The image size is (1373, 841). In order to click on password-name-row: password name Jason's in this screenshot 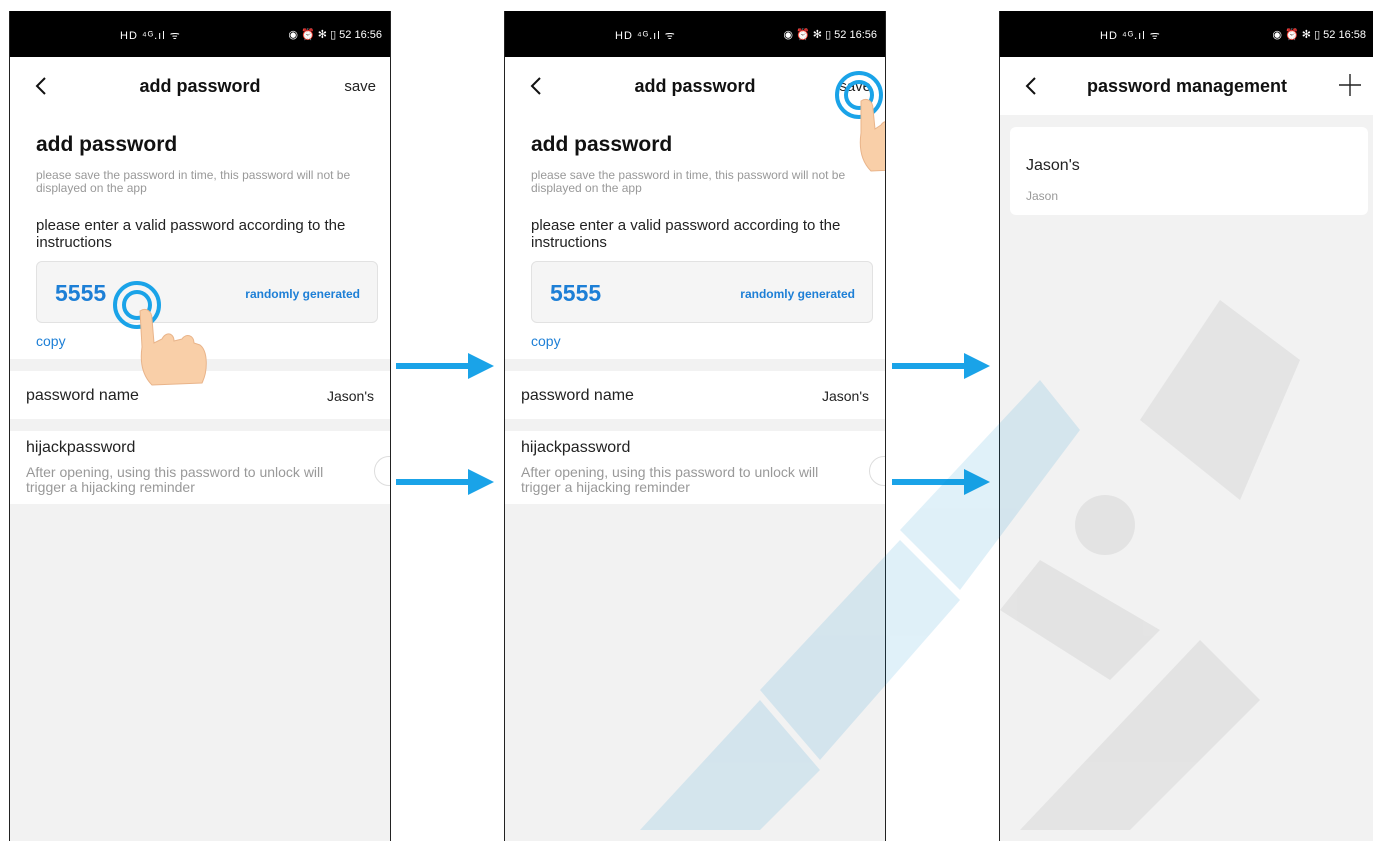, I will do `click(695, 395)`.